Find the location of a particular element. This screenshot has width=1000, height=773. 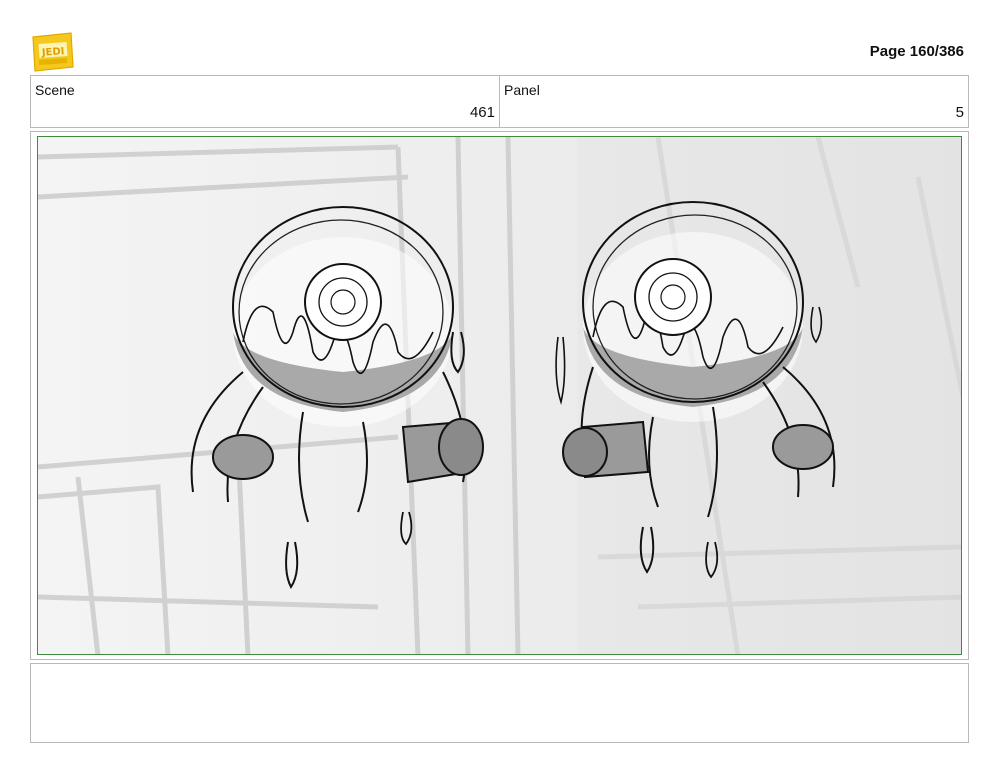

logo-icon: JEDI is located at coordinates (53, 52).